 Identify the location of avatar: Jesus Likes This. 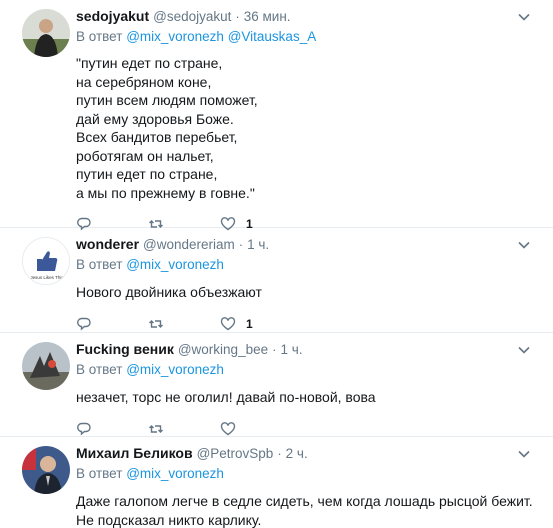
(46, 261).